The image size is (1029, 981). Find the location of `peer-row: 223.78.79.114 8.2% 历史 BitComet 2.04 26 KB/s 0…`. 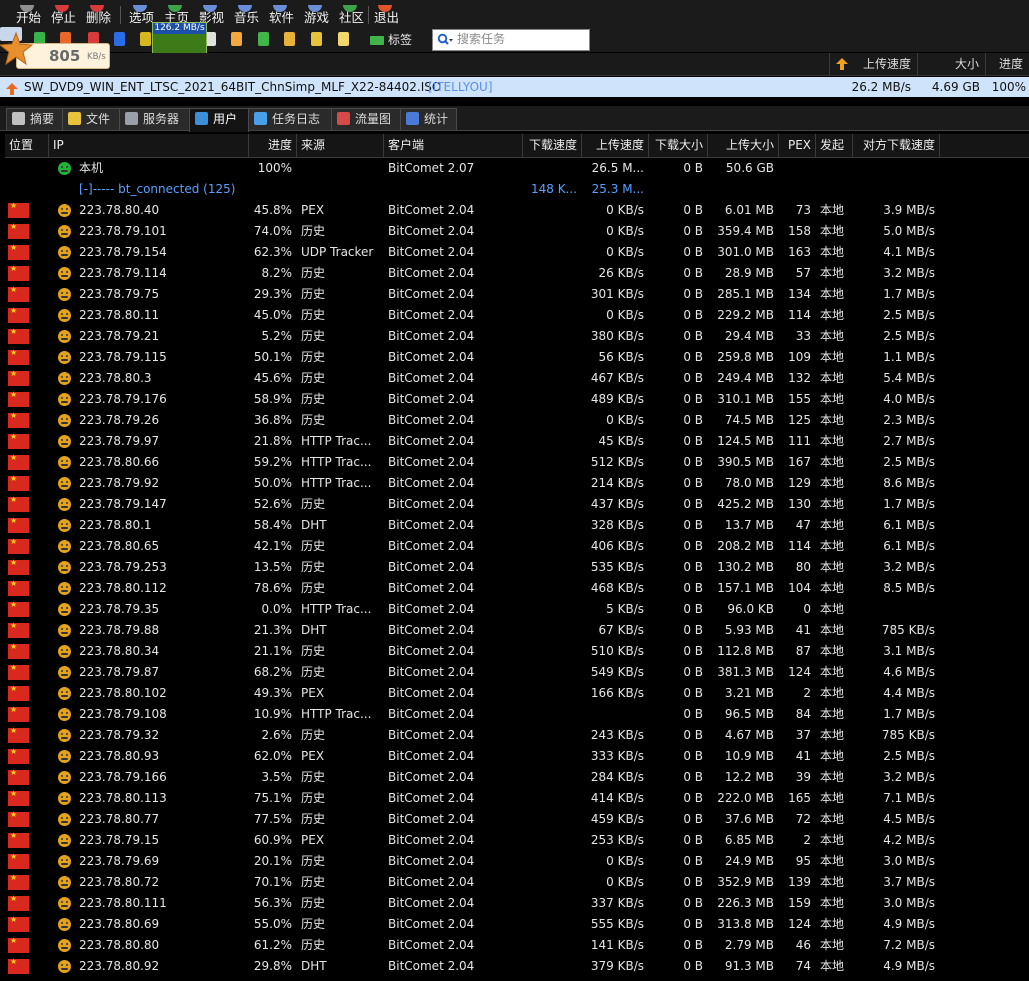

peer-row: 223.78.79.114 8.2% 历史 BitComet 2.04 26 KB/s 0… is located at coordinates (517, 273).